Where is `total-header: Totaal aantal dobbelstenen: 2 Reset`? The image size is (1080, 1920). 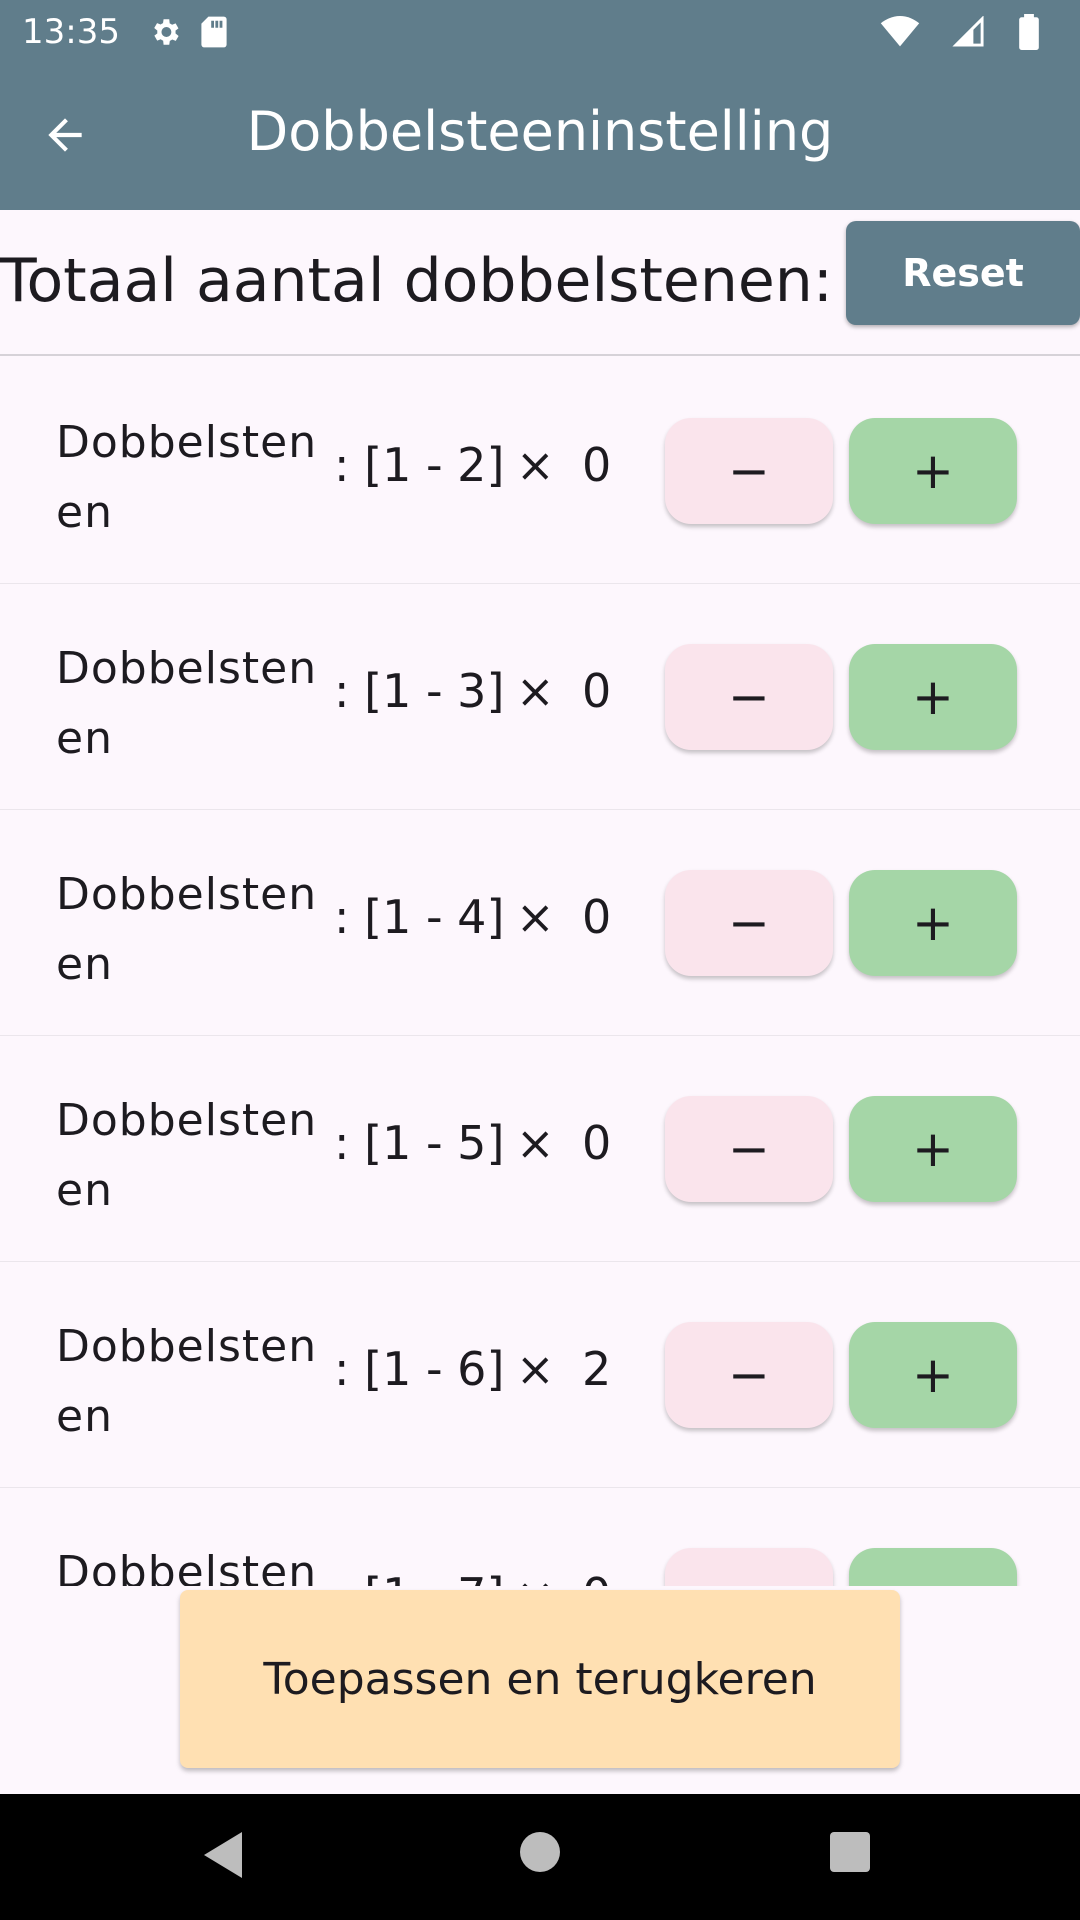 total-header: Totaal aantal dobbelstenen: 2 Reset is located at coordinates (540, 283).